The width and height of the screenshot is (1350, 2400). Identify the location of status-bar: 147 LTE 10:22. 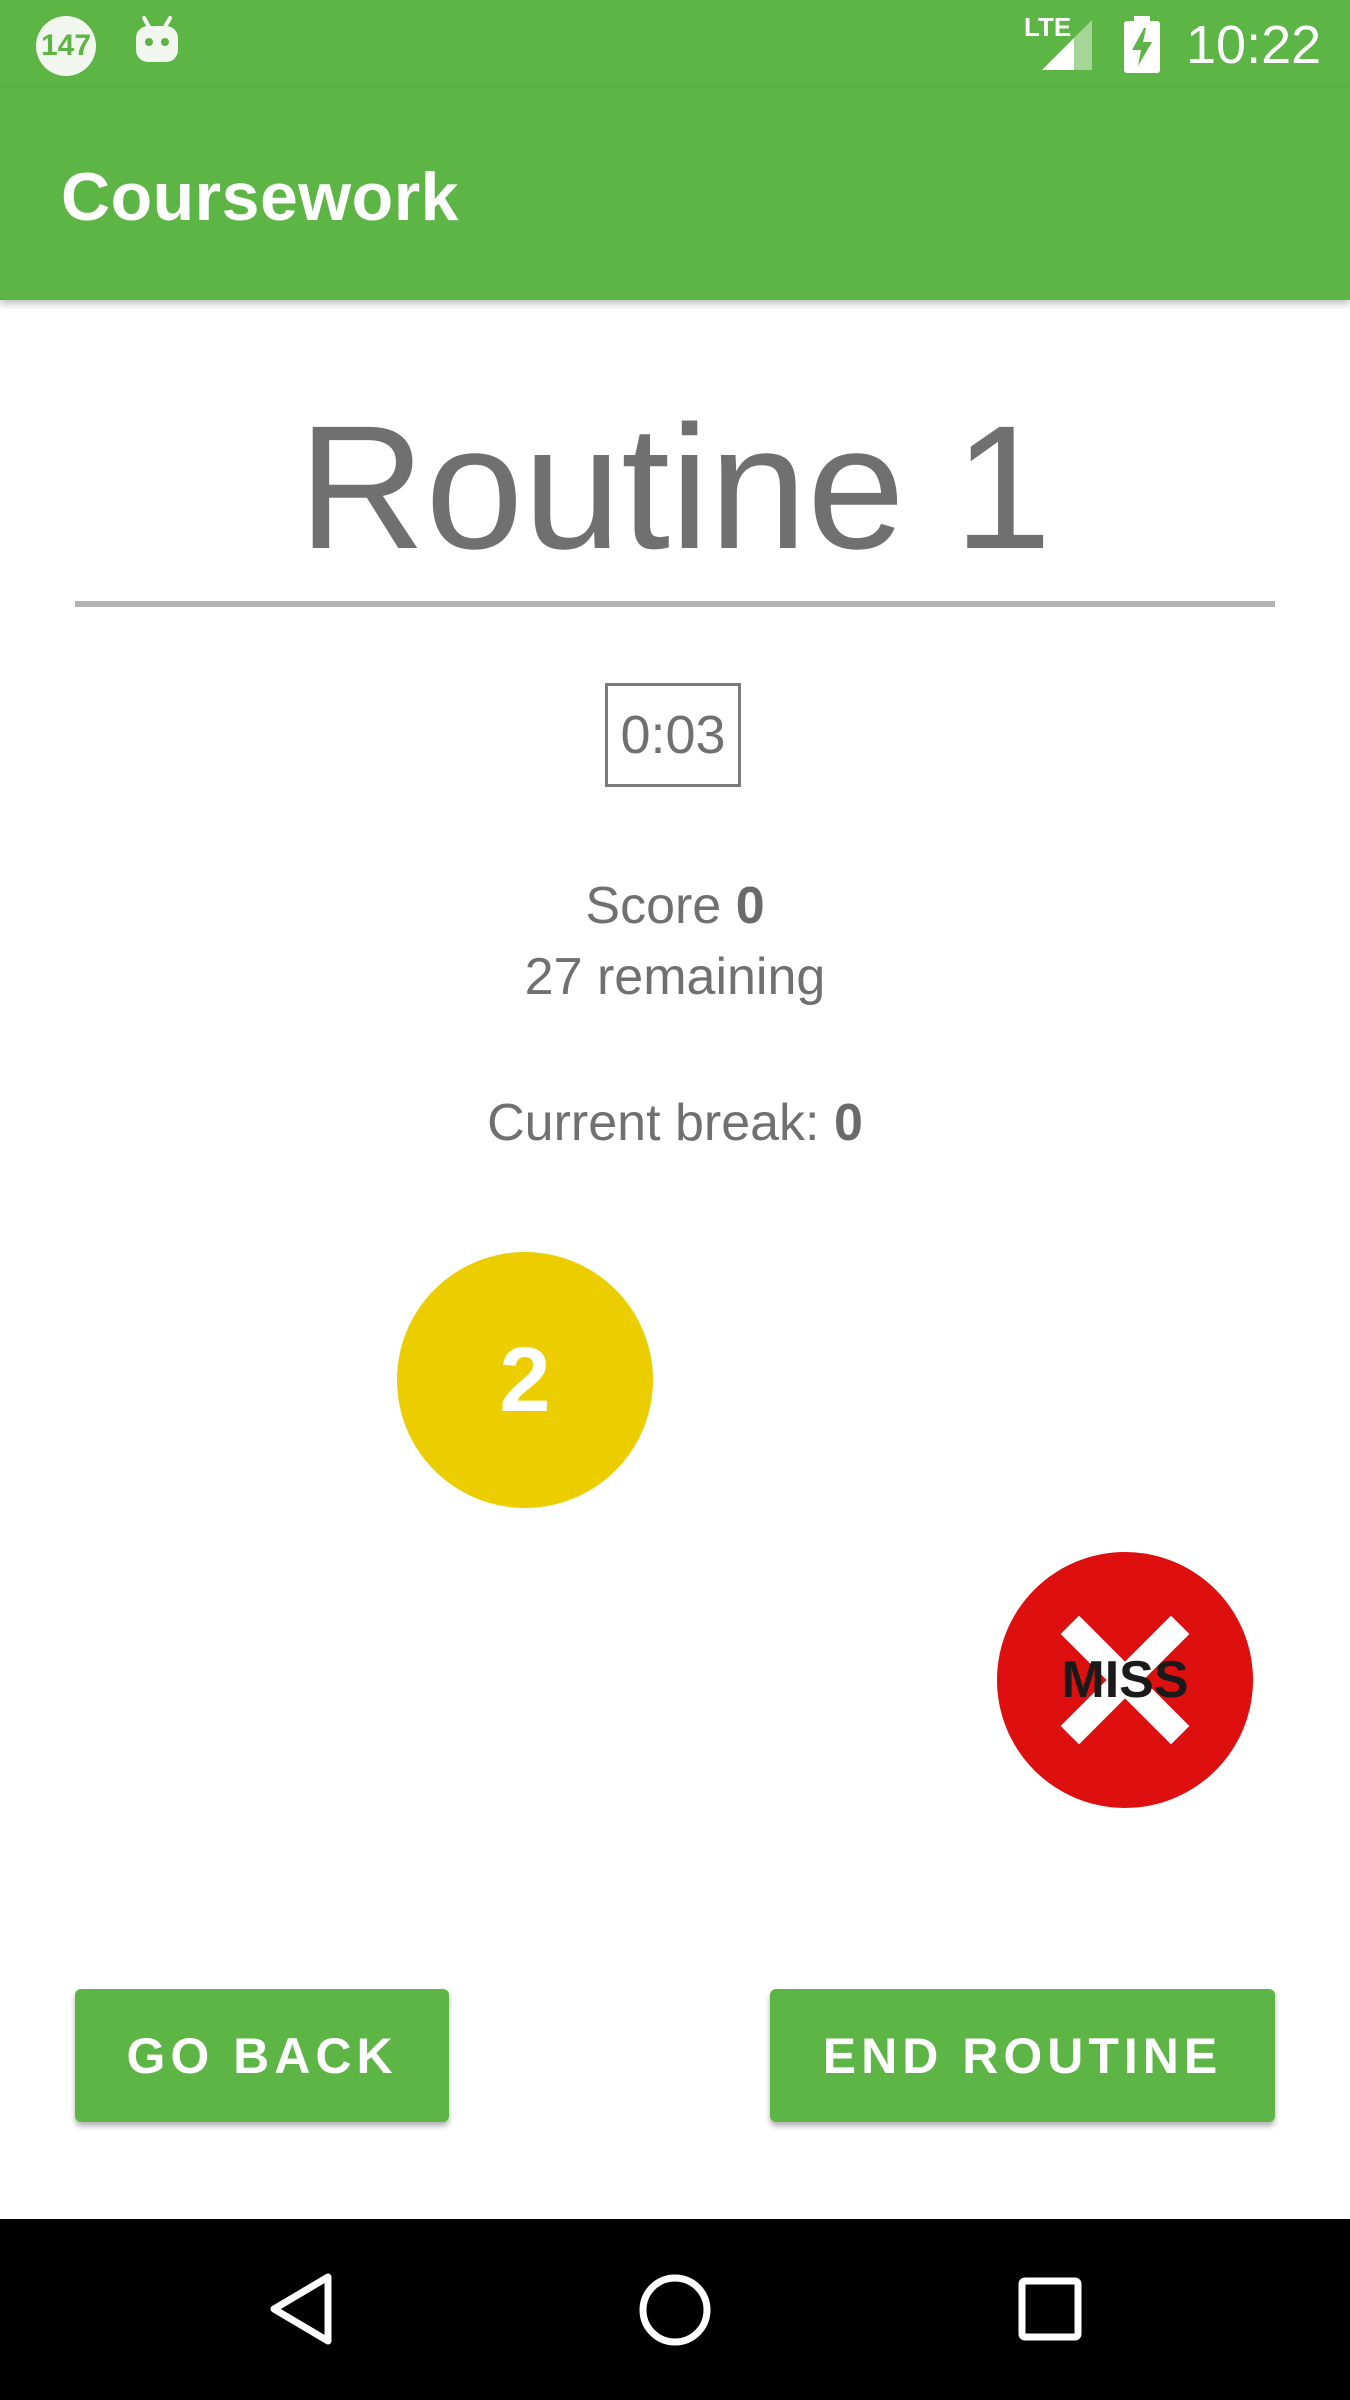
(675, 44).